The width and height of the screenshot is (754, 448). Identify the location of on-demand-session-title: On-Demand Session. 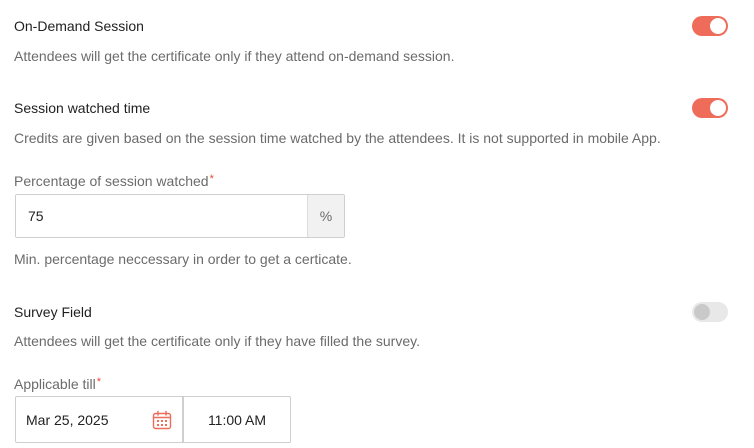
(79, 26).